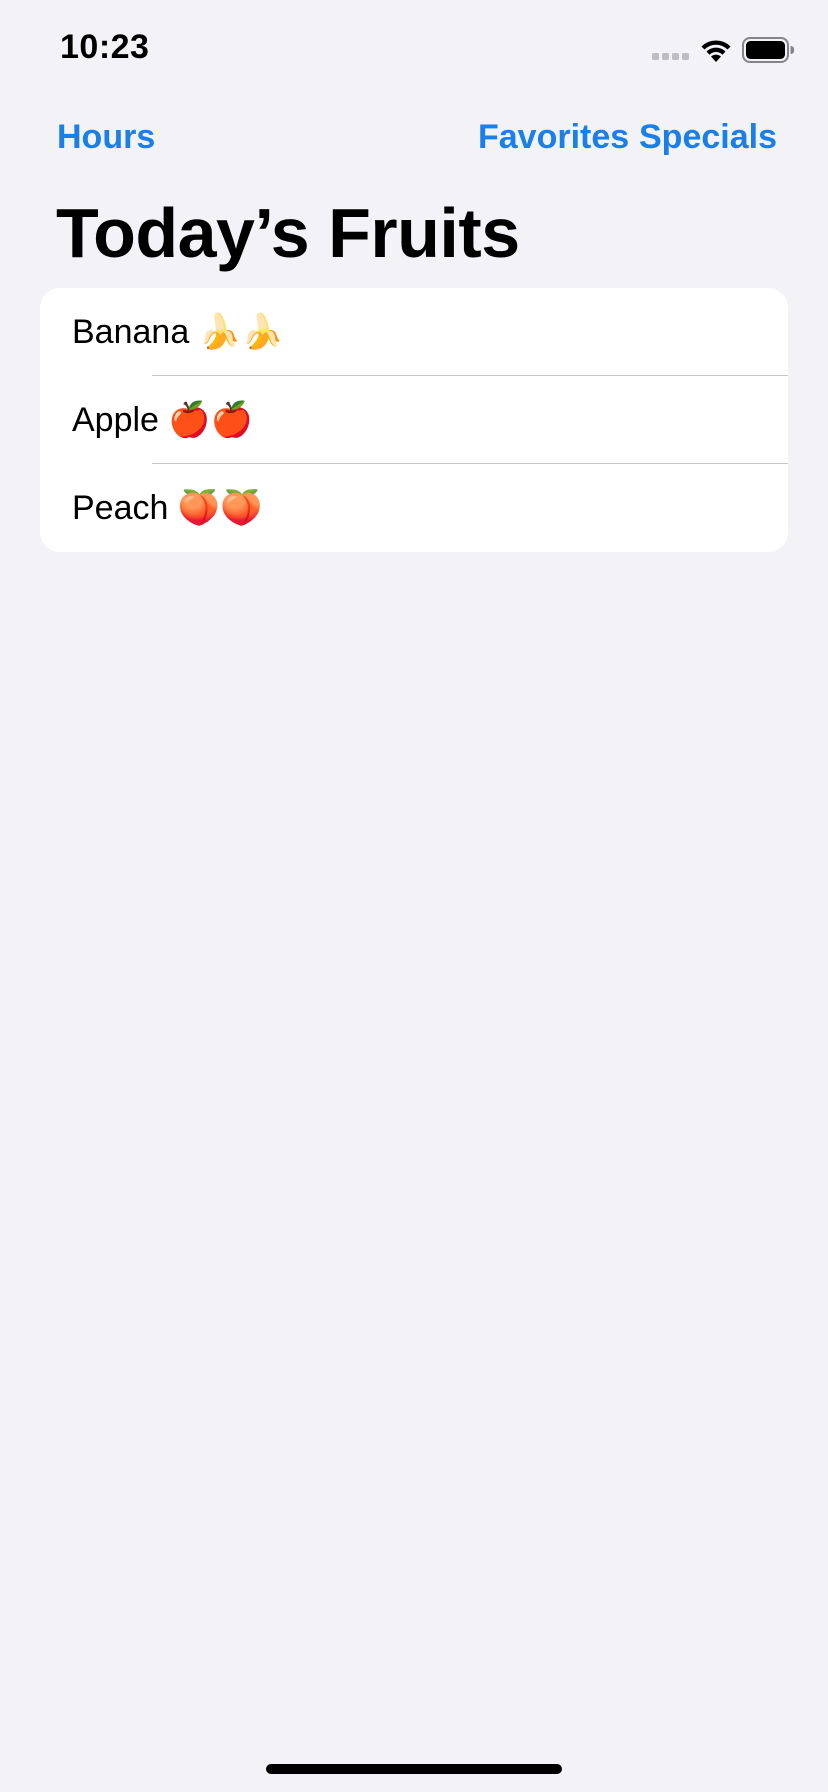  What do you see at coordinates (178, 332) in the screenshot?
I see `list-item-label: Banana 🍌🍌` at bounding box center [178, 332].